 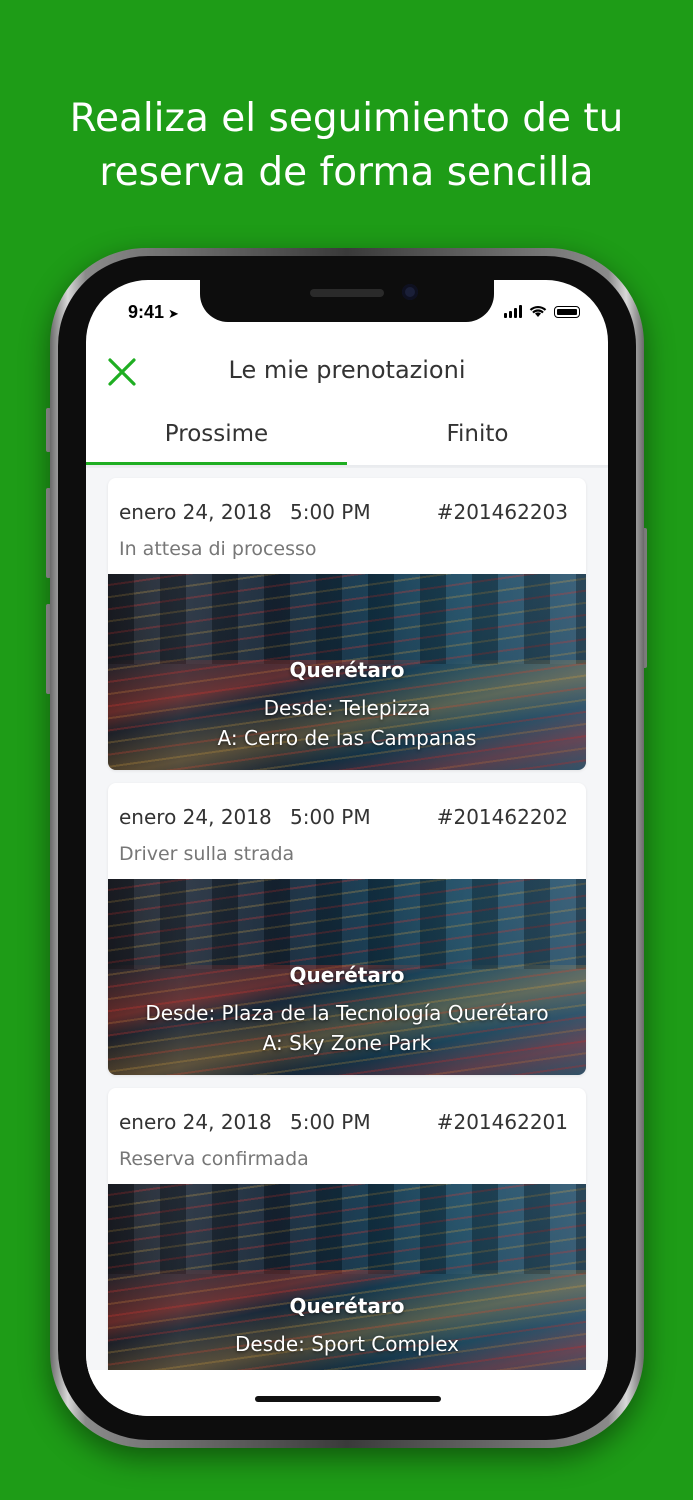 What do you see at coordinates (513, 311) in the screenshot?
I see `signal-icon` at bounding box center [513, 311].